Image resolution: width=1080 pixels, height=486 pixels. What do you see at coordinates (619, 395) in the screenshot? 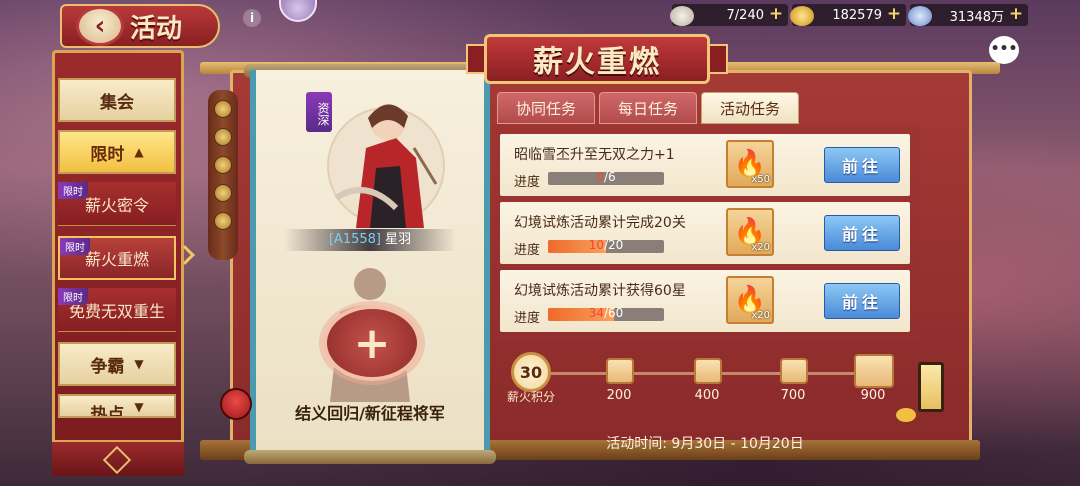
I see `milestone-label: 200` at bounding box center [619, 395].